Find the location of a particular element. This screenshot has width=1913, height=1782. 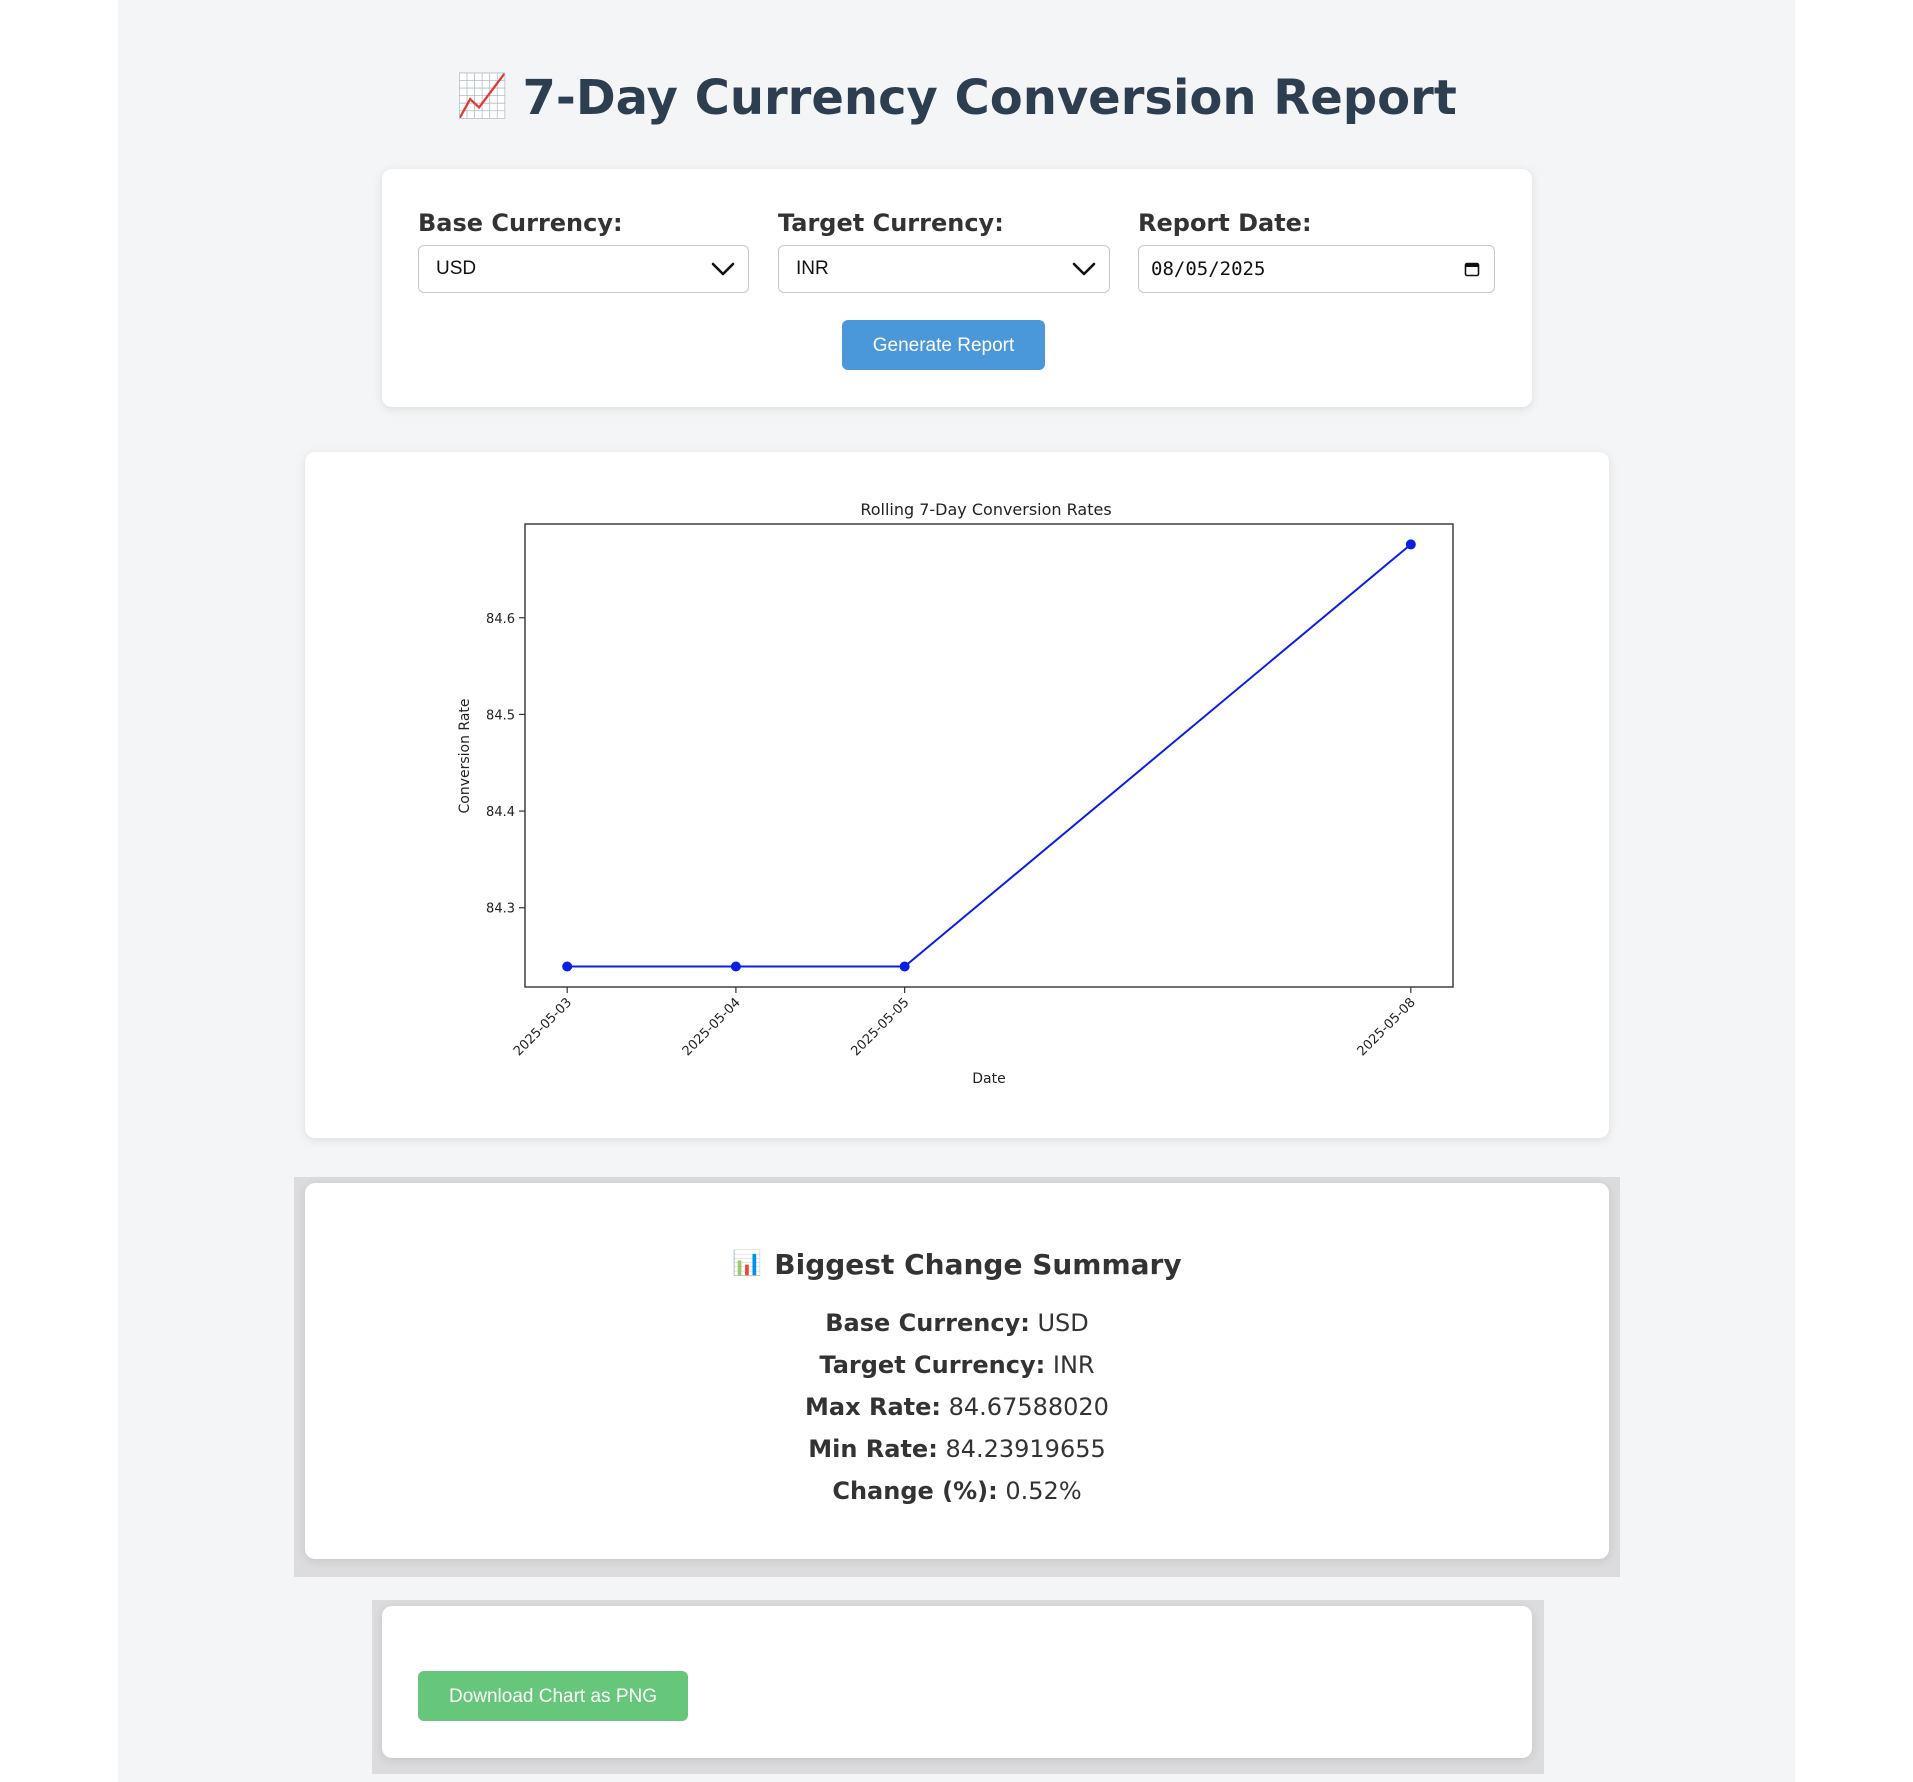

summary-title: 📊 Biggest Change Summary is located at coordinates (957, 1264).